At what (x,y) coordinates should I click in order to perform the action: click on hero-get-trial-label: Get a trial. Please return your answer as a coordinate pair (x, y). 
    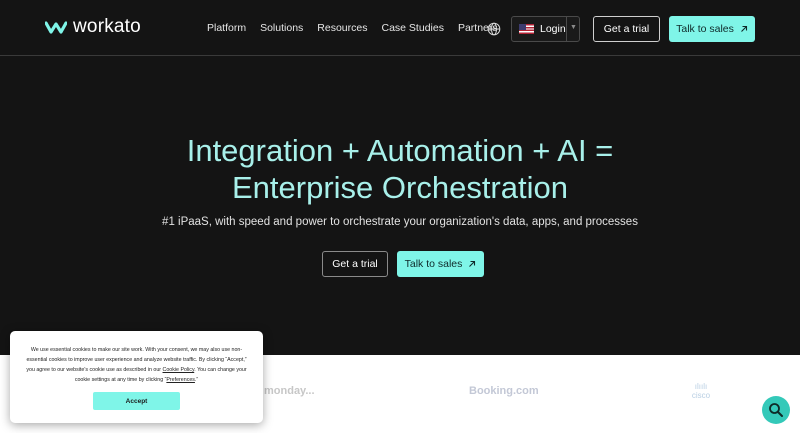
    Looking at the image, I should click on (355, 264).